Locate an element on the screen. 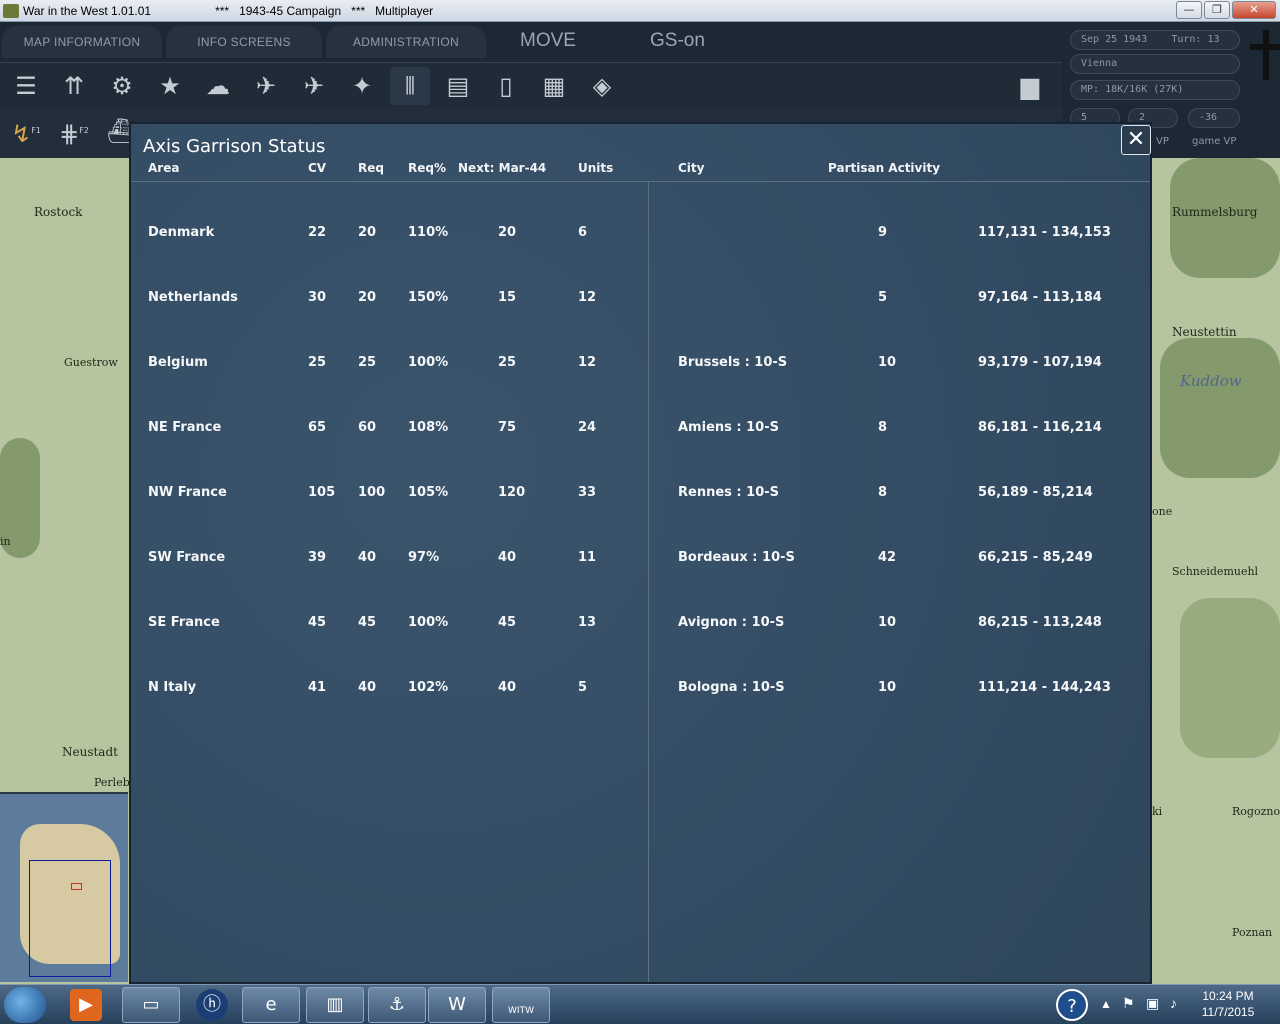  cell-range: 66,215 - 85,249 is located at coordinates (1035, 557).